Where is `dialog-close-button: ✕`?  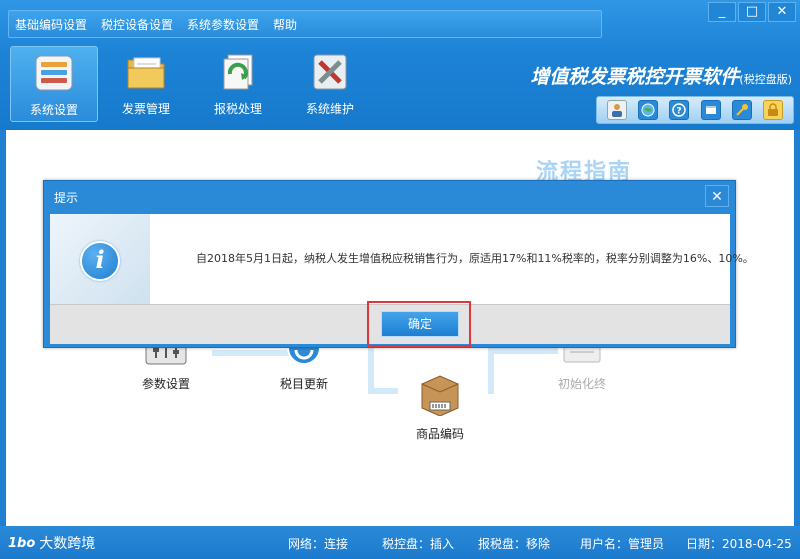 dialog-close-button: ✕ is located at coordinates (717, 196).